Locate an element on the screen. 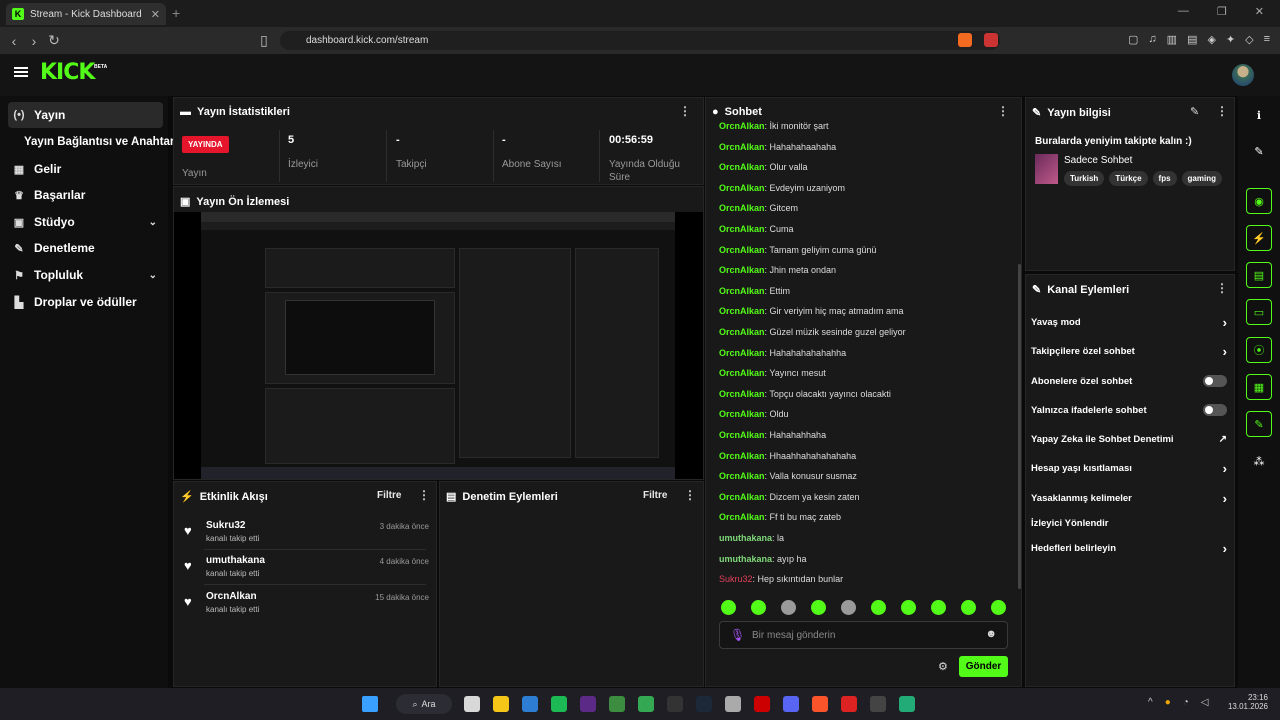  app-icon is located at coordinates (849, 704).